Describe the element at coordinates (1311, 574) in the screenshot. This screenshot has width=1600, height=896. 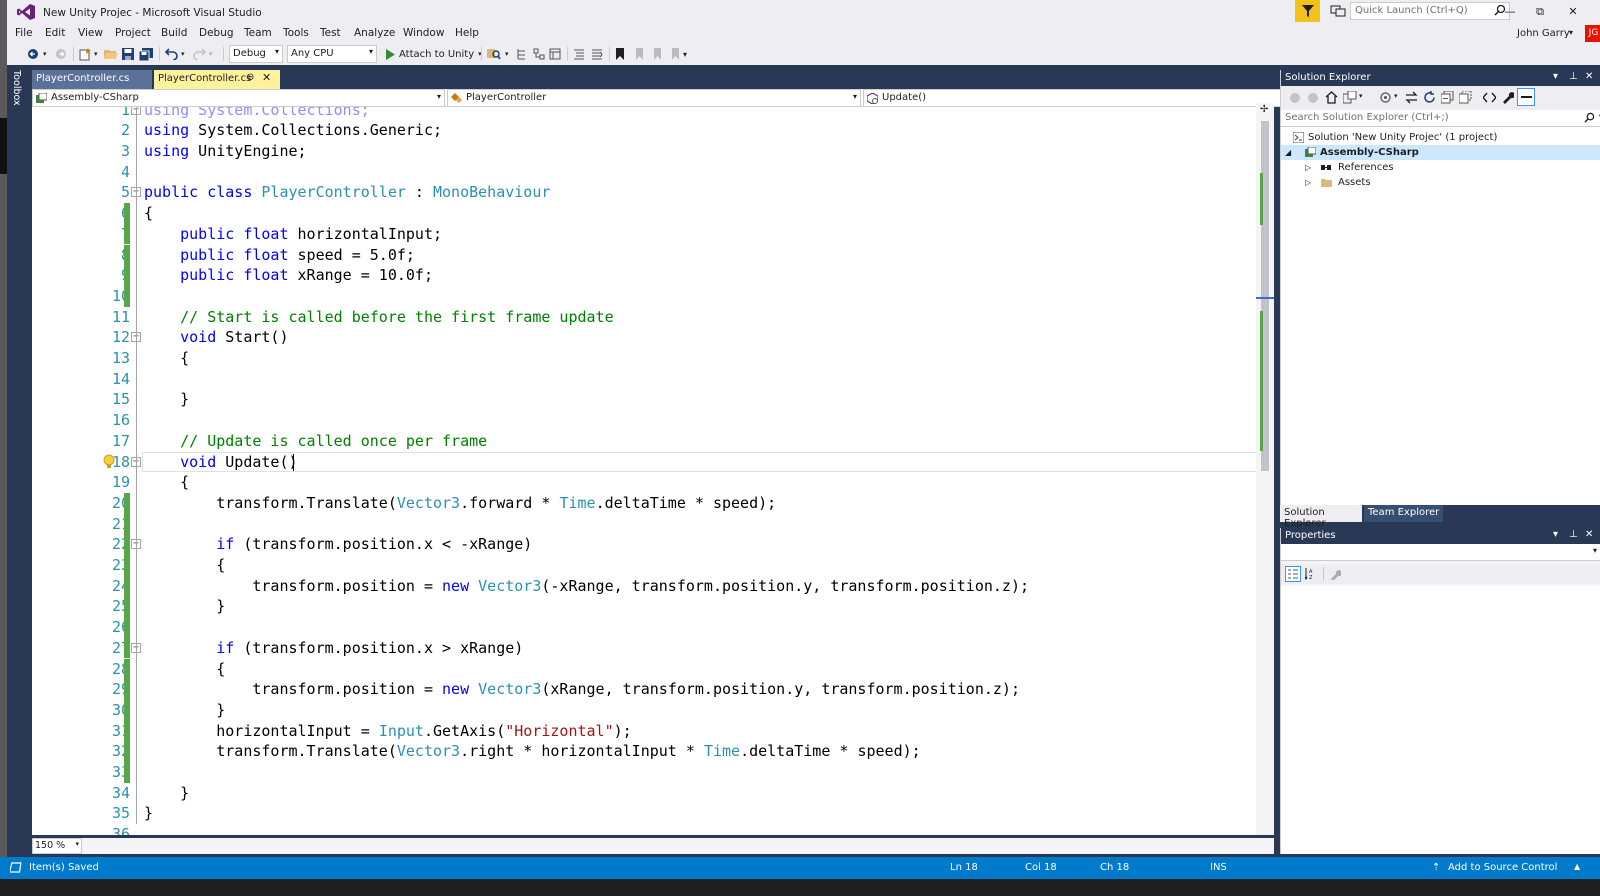
I see `alphabetical-icon: AZ` at that location.